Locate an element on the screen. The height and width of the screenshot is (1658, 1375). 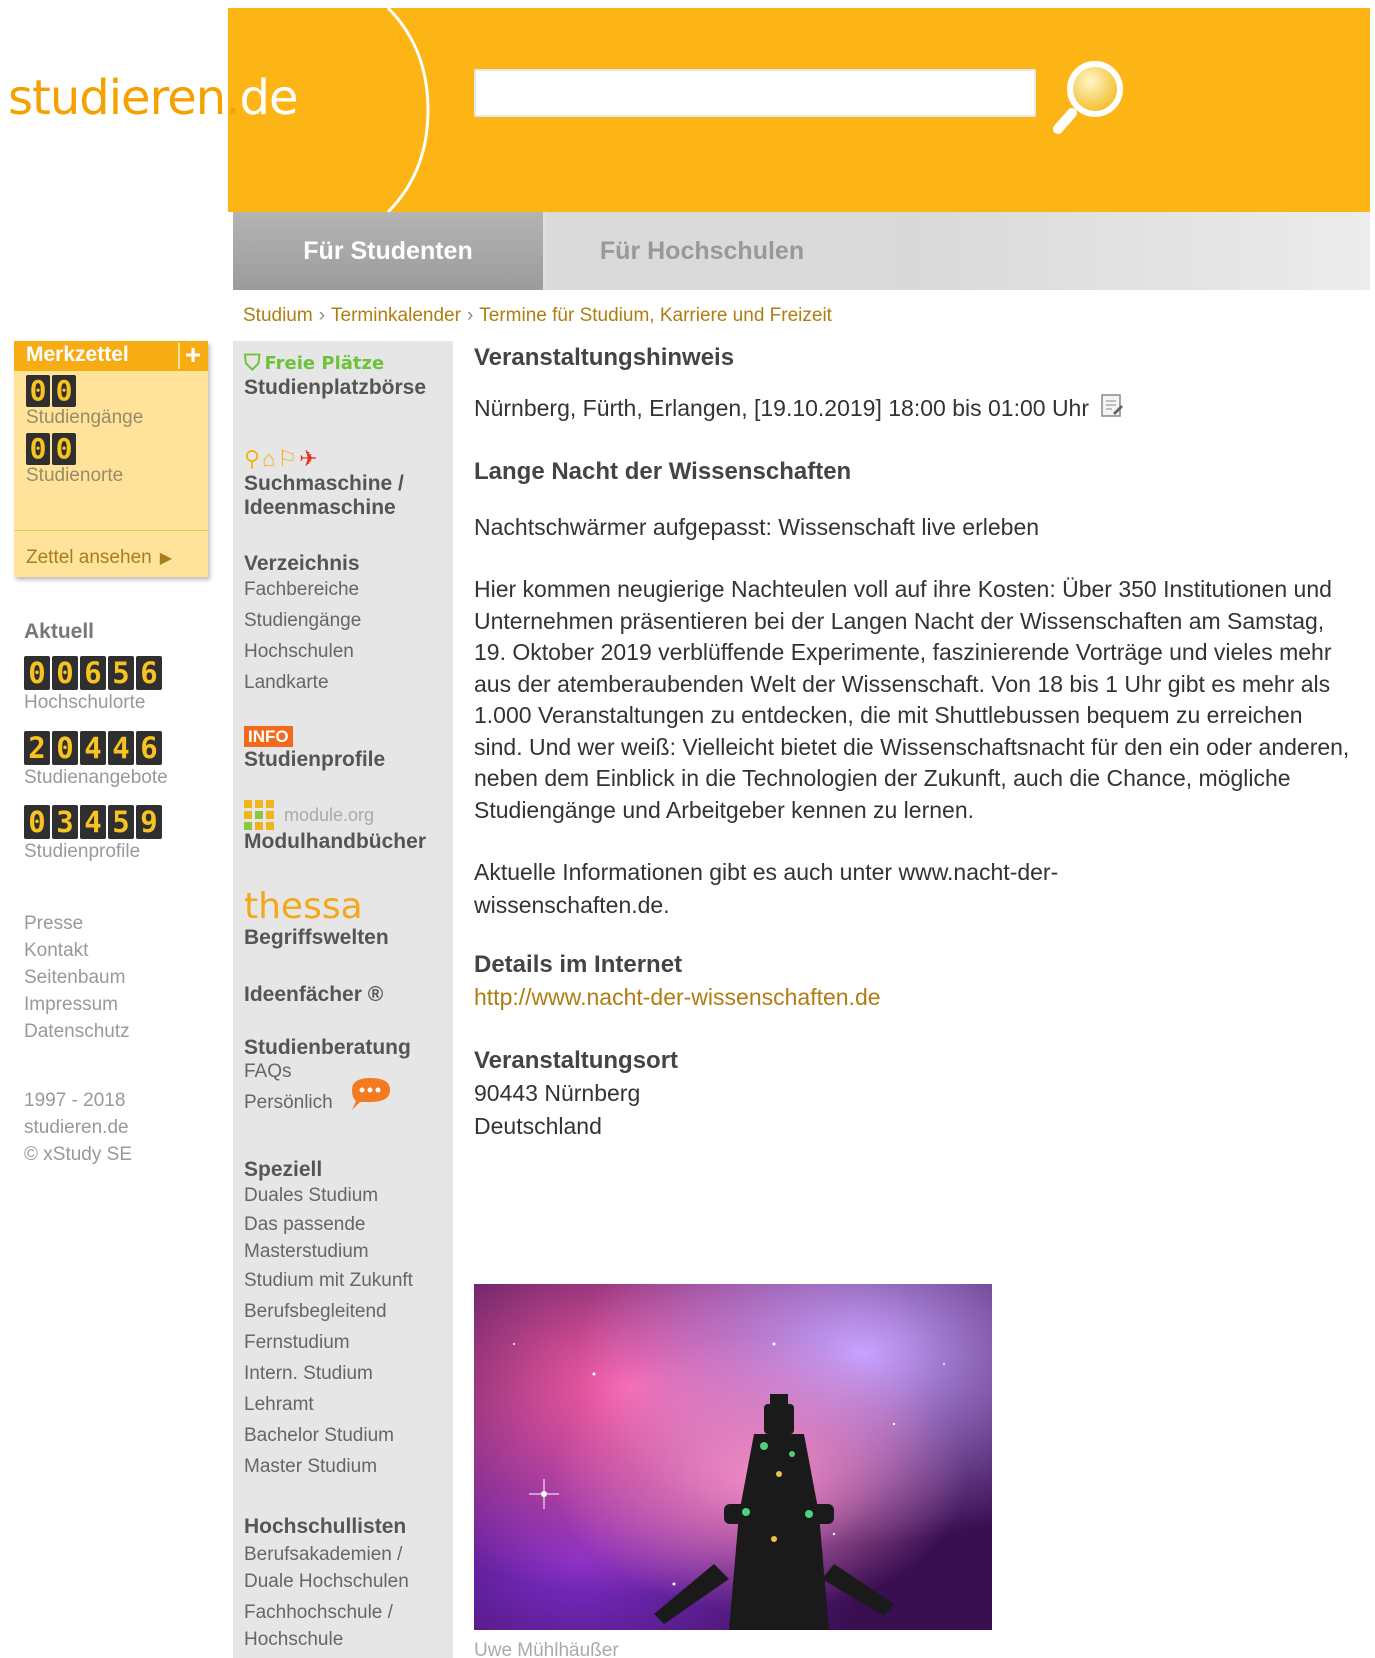
runner-icon: ⚐ is located at coordinates (287, 458).